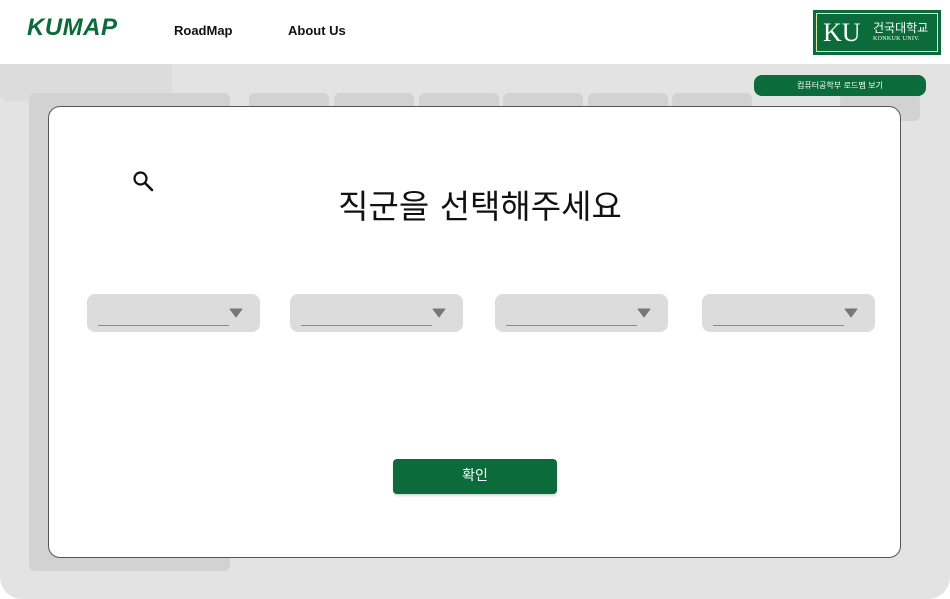  I want to click on konkuk-university-logo: KU 건국대학교 KONKUK UNIV., so click(877, 32).